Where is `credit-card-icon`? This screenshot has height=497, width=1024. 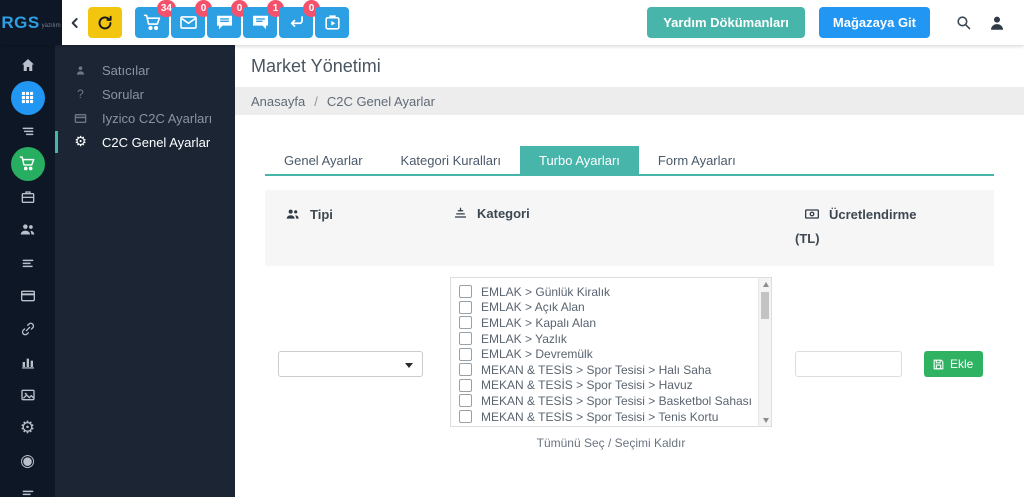
credit-card-icon is located at coordinates (80, 118).